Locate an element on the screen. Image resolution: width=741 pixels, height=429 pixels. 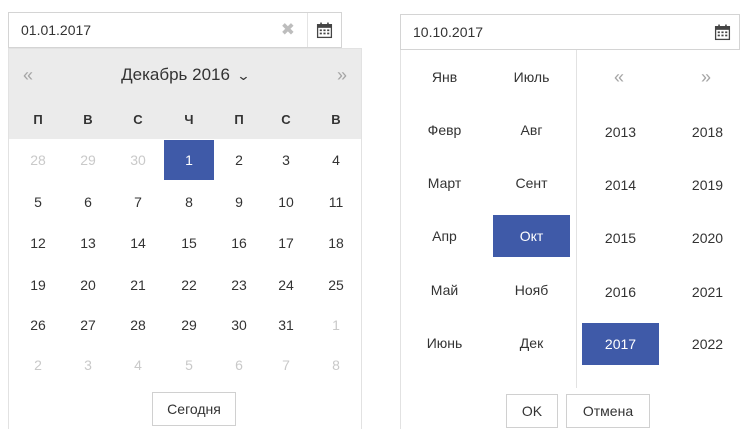
month-cell-selected: Окт is located at coordinates (531, 236).